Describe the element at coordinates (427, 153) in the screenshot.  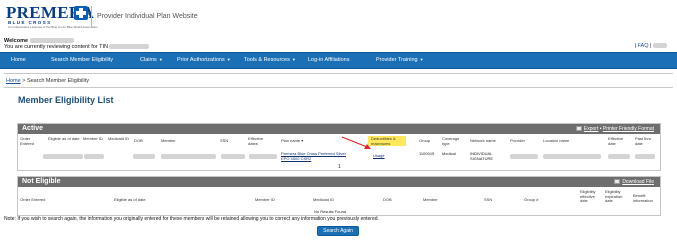
I see `group-cell: 1100015` at that location.